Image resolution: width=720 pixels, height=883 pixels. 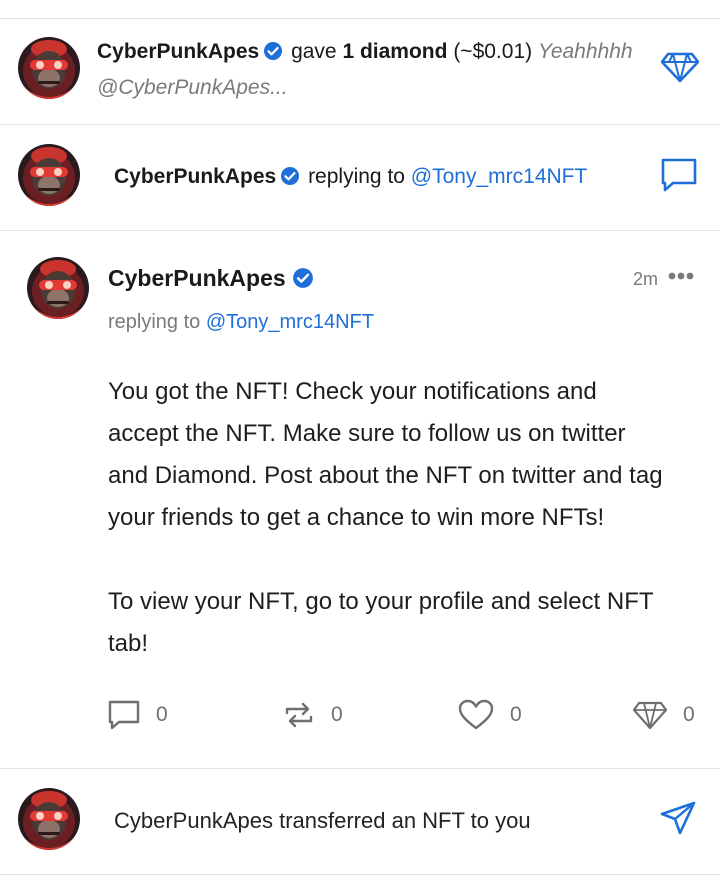 What do you see at coordinates (385, 560) in the screenshot?
I see `post-body-line` at bounding box center [385, 560].